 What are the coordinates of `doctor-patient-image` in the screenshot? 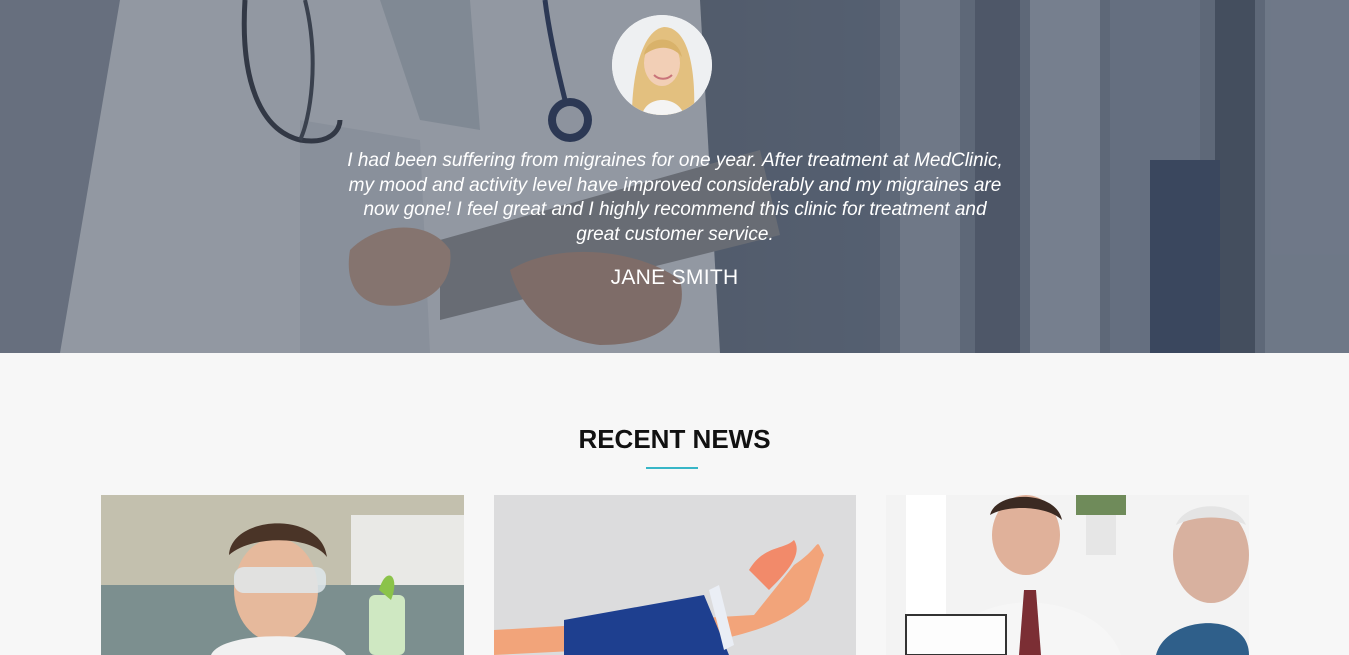 It's located at (1067, 575).